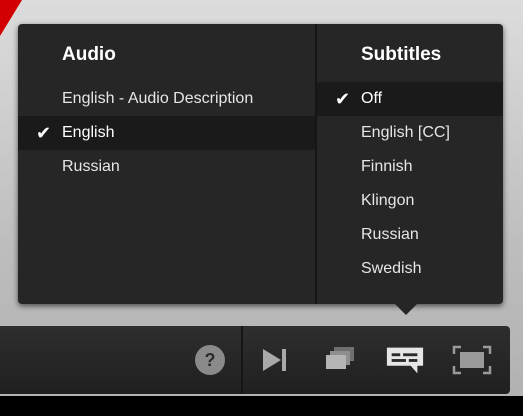  I want to click on fullscreen-icon, so click(472, 360).